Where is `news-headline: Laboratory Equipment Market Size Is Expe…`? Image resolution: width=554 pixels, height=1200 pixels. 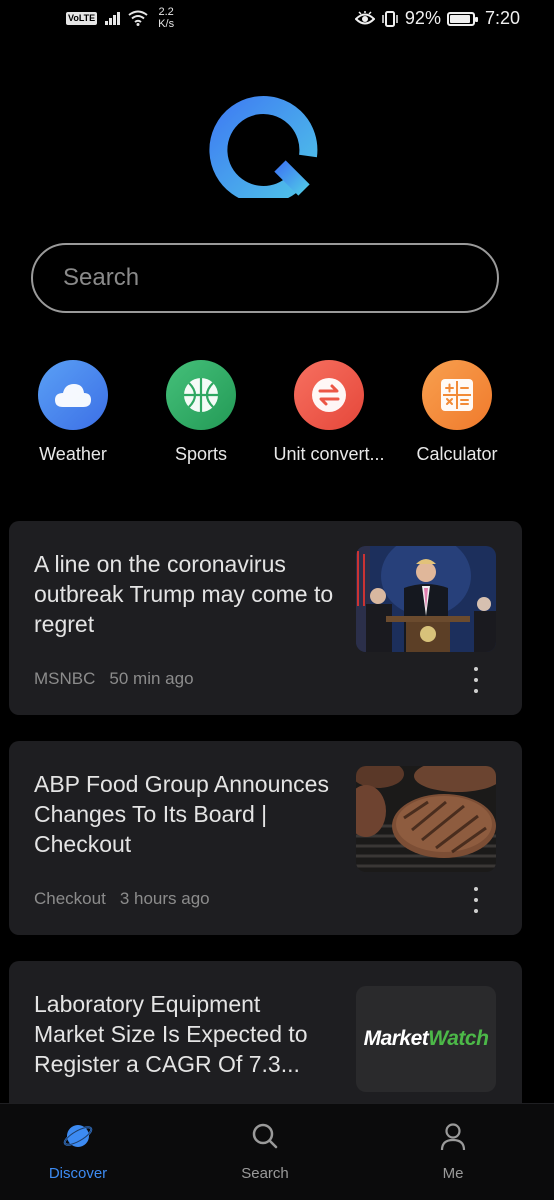 news-headline: Laboratory Equipment Market Size Is Expe… is located at coordinates (171, 1034).